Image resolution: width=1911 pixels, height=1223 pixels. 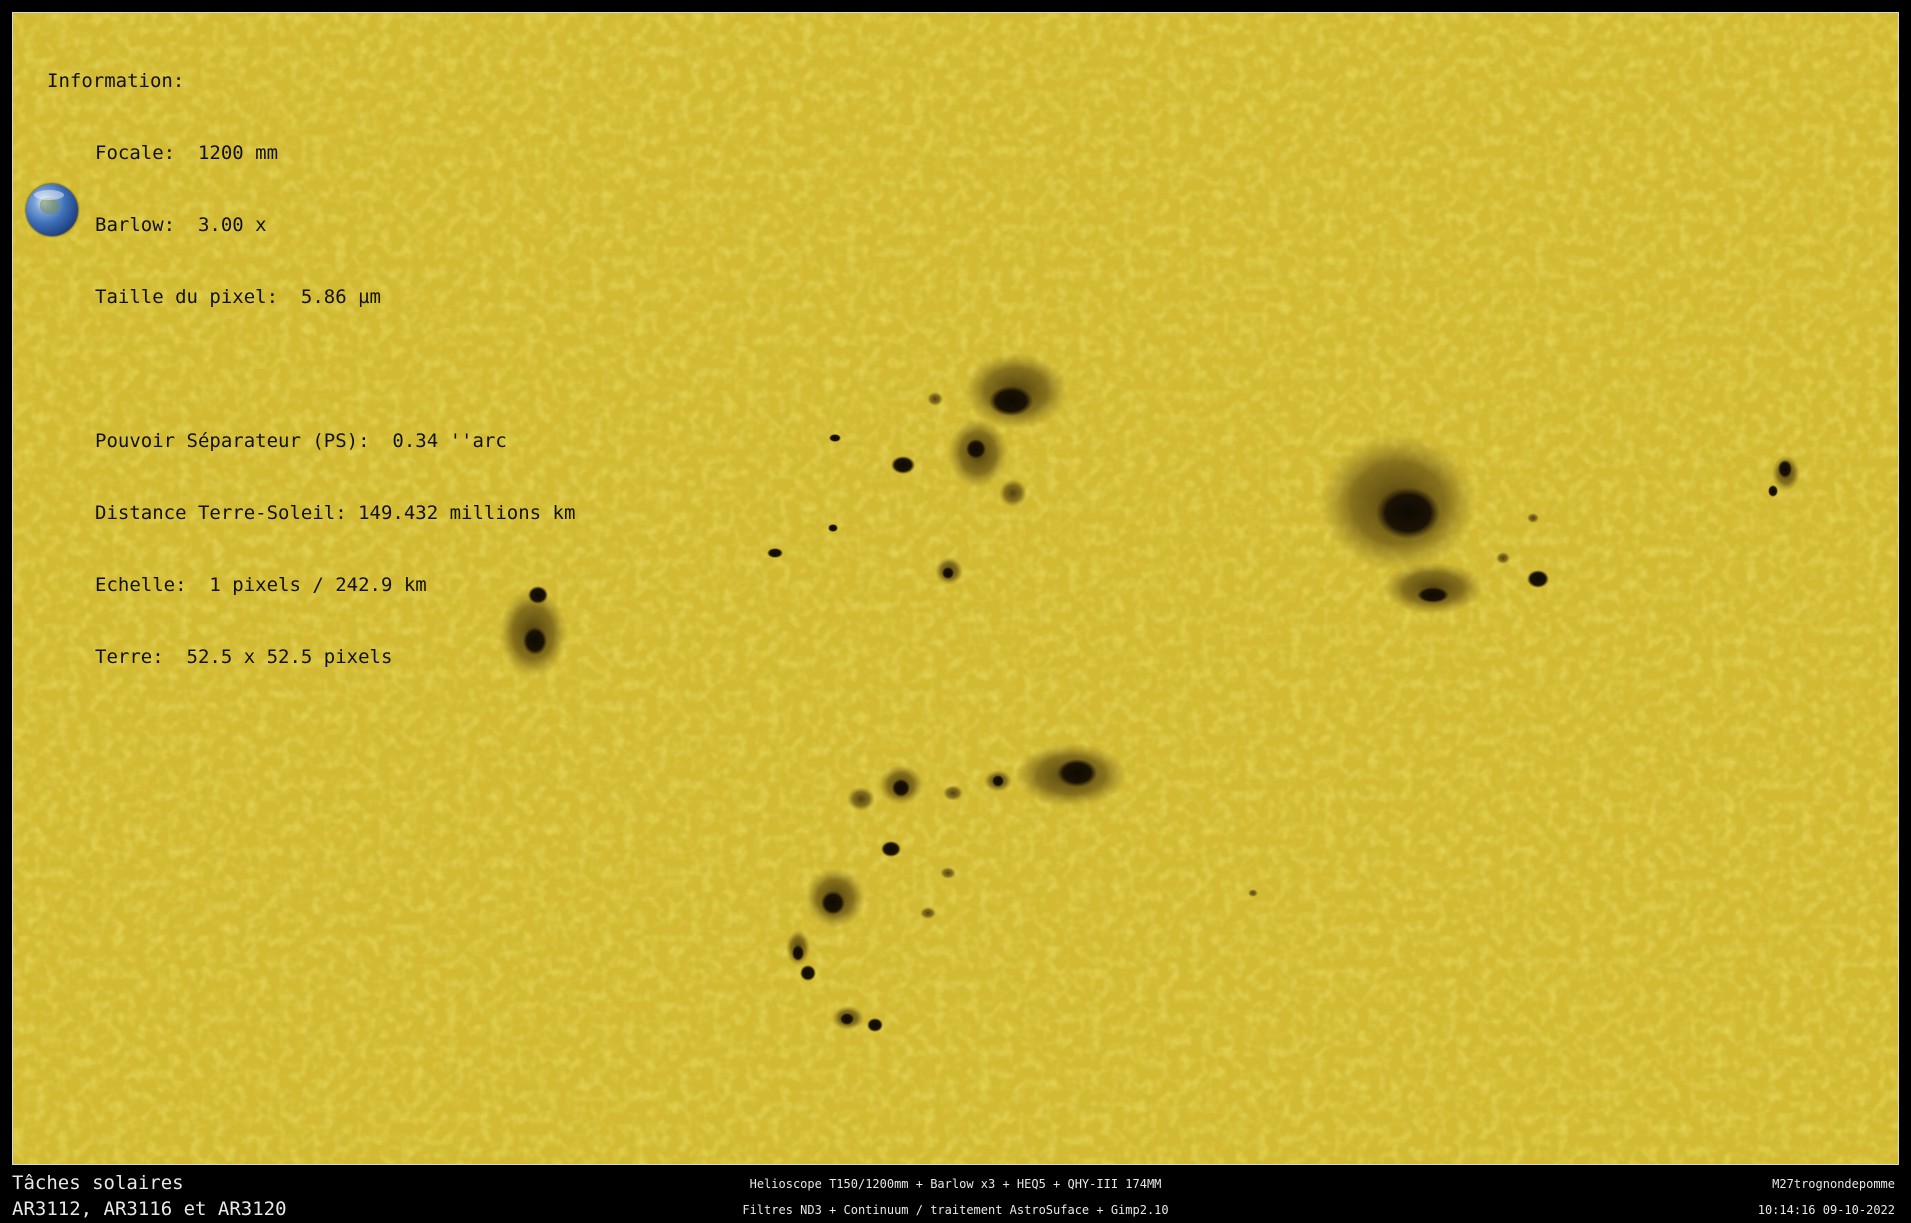 I want to click on earth-scale-icon, so click(x=52, y=210).